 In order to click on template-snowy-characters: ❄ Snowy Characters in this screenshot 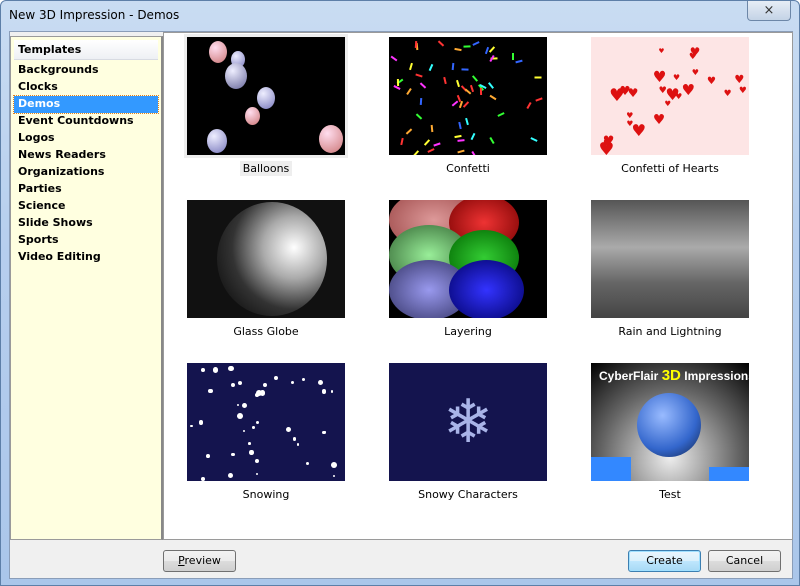, I will do `click(468, 434)`.